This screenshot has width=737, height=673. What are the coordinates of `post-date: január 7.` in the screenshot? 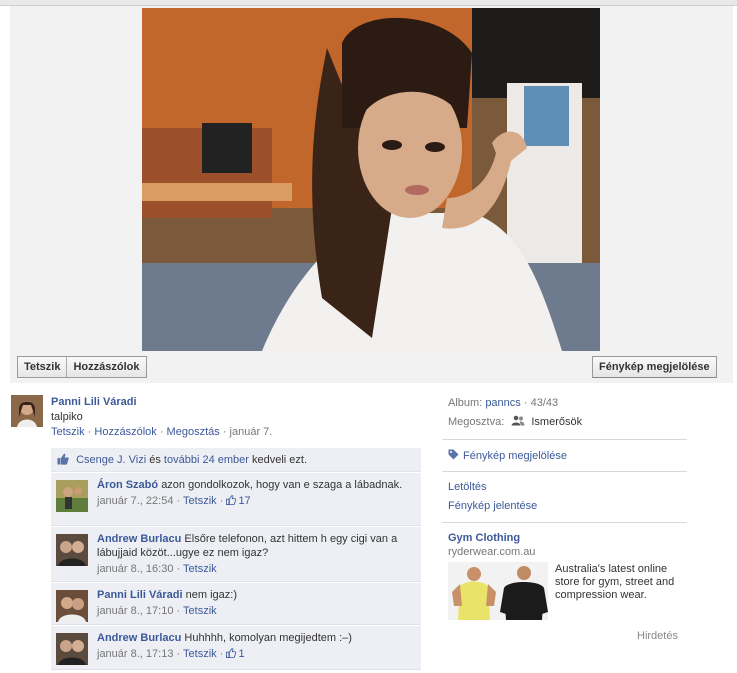 It's located at (251, 432).